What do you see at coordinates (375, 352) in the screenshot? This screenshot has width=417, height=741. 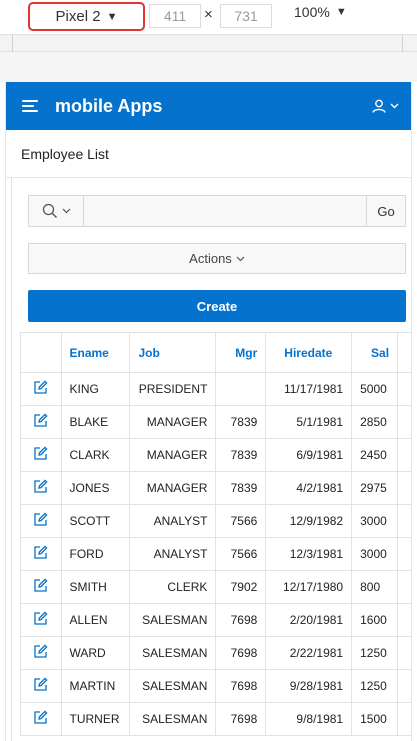 I see `column-header-sal: Sal` at bounding box center [375, 352].